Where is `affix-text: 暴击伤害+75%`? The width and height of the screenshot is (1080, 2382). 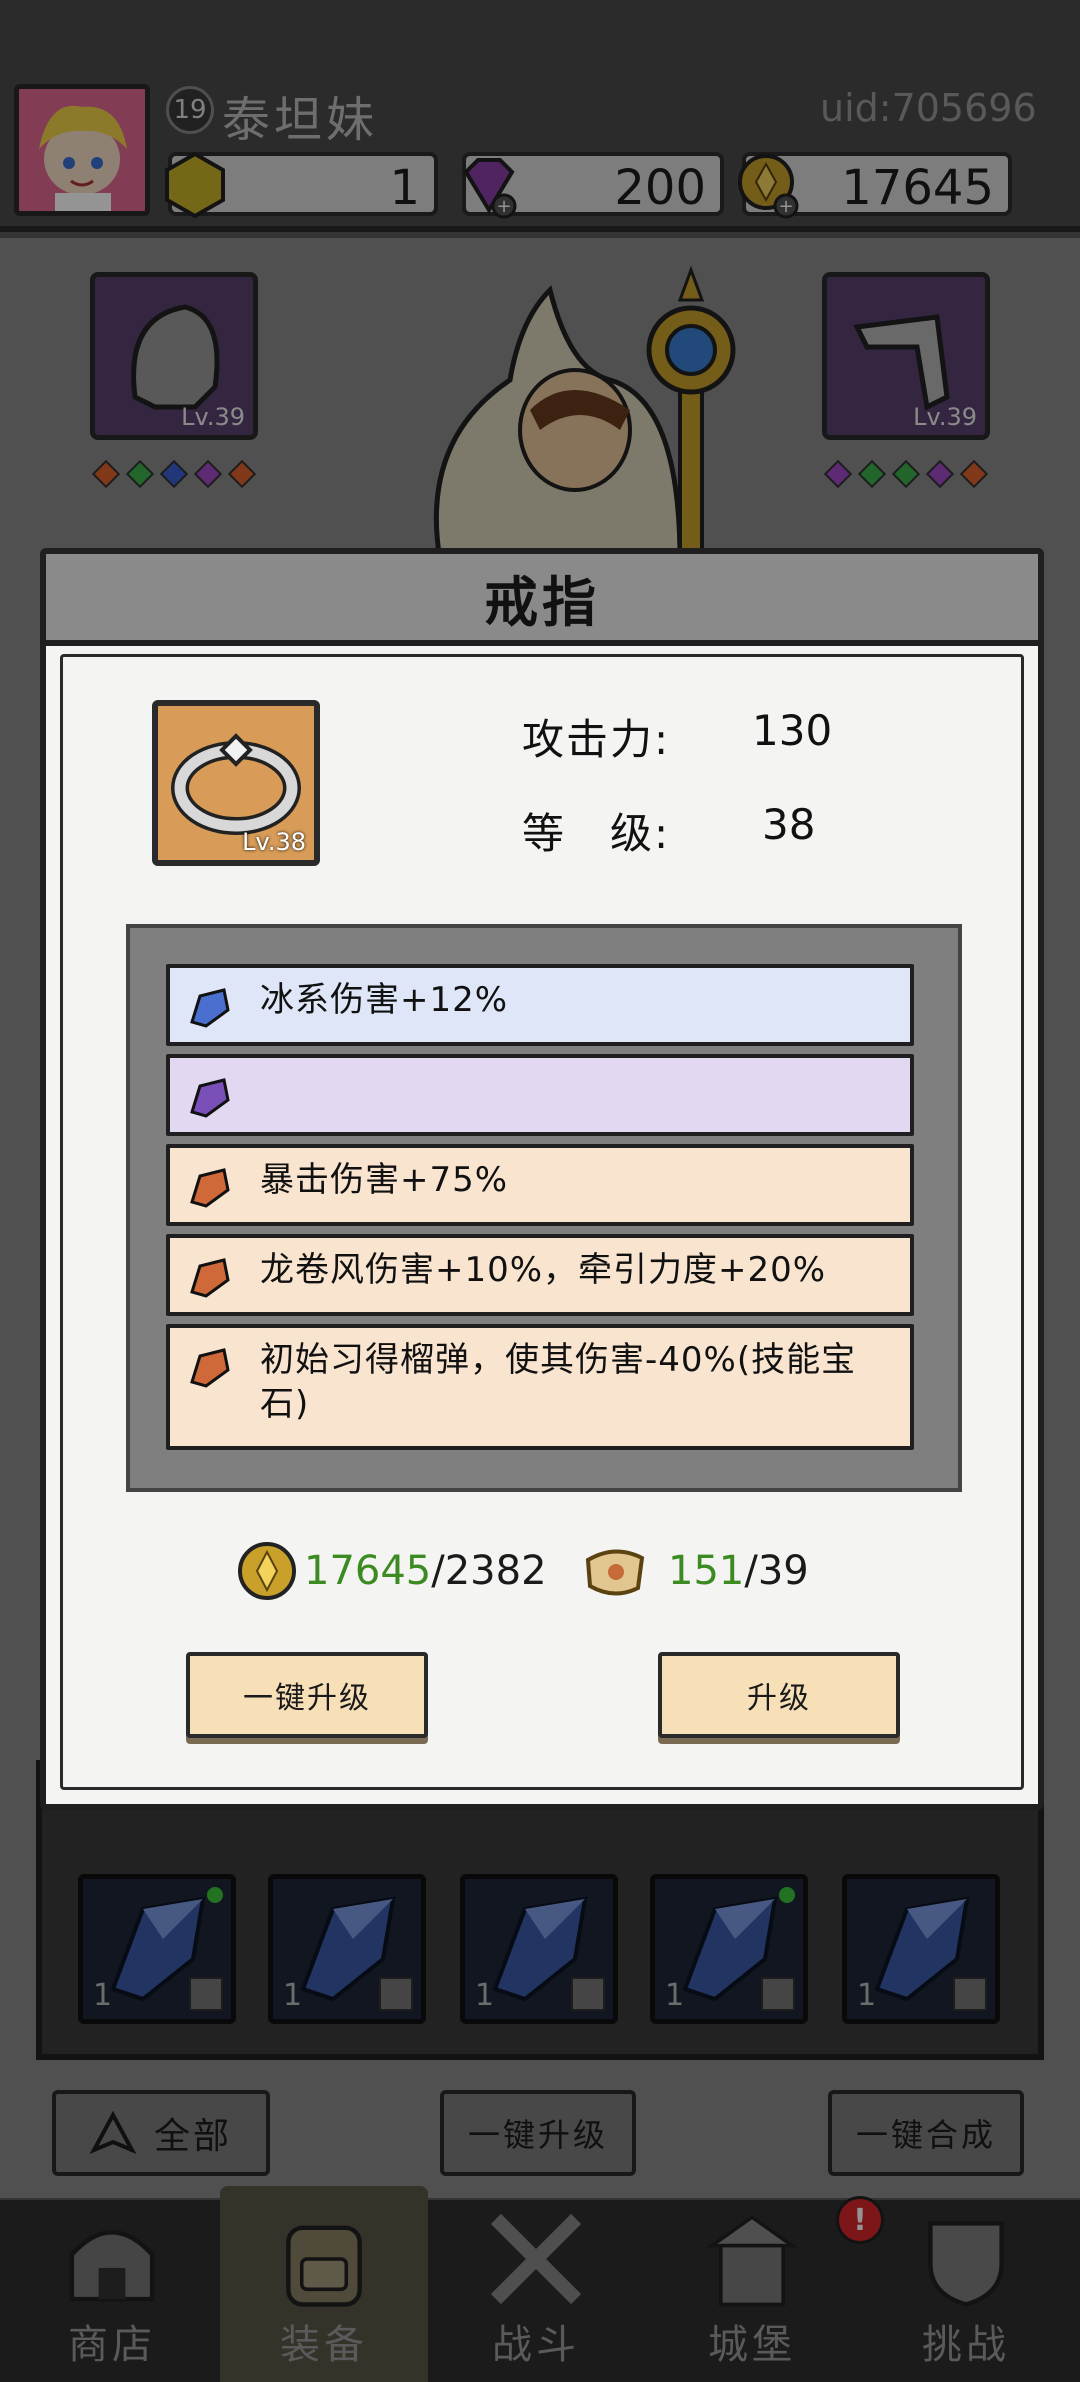
affix-text: 暴击伤害+75% is located at coordinates (384, 1180).